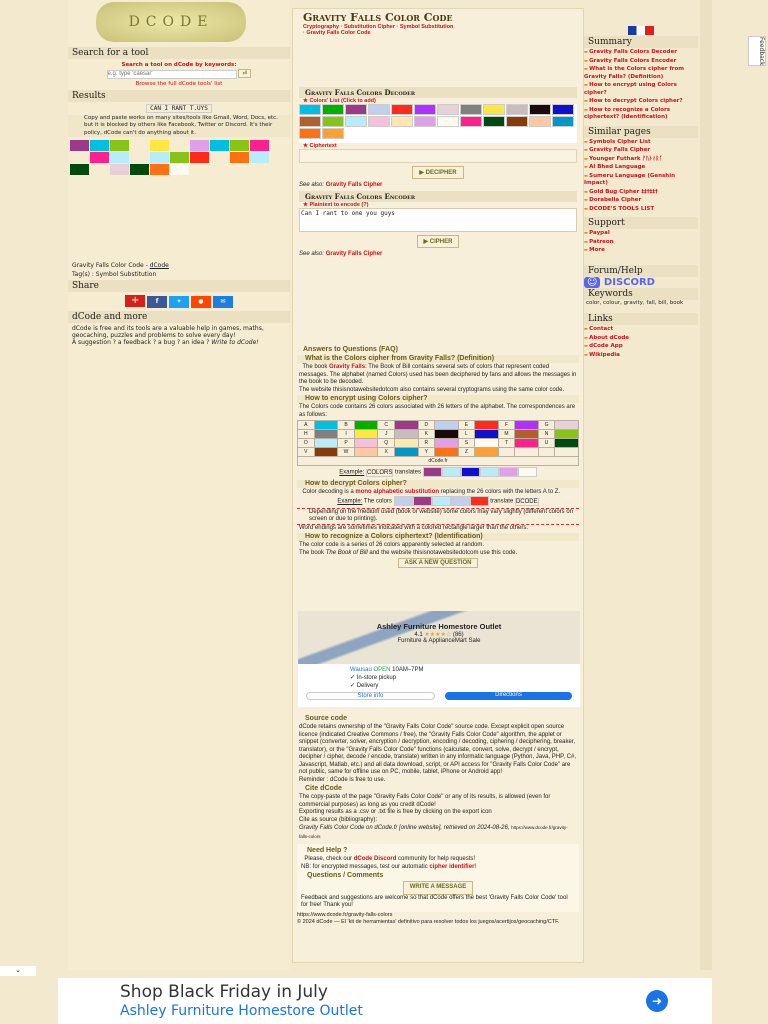  What do you see at coordinates (375, 859) in the screenshot?
I see `discord-link: dCode Discord` at bounding box center [375, 859].